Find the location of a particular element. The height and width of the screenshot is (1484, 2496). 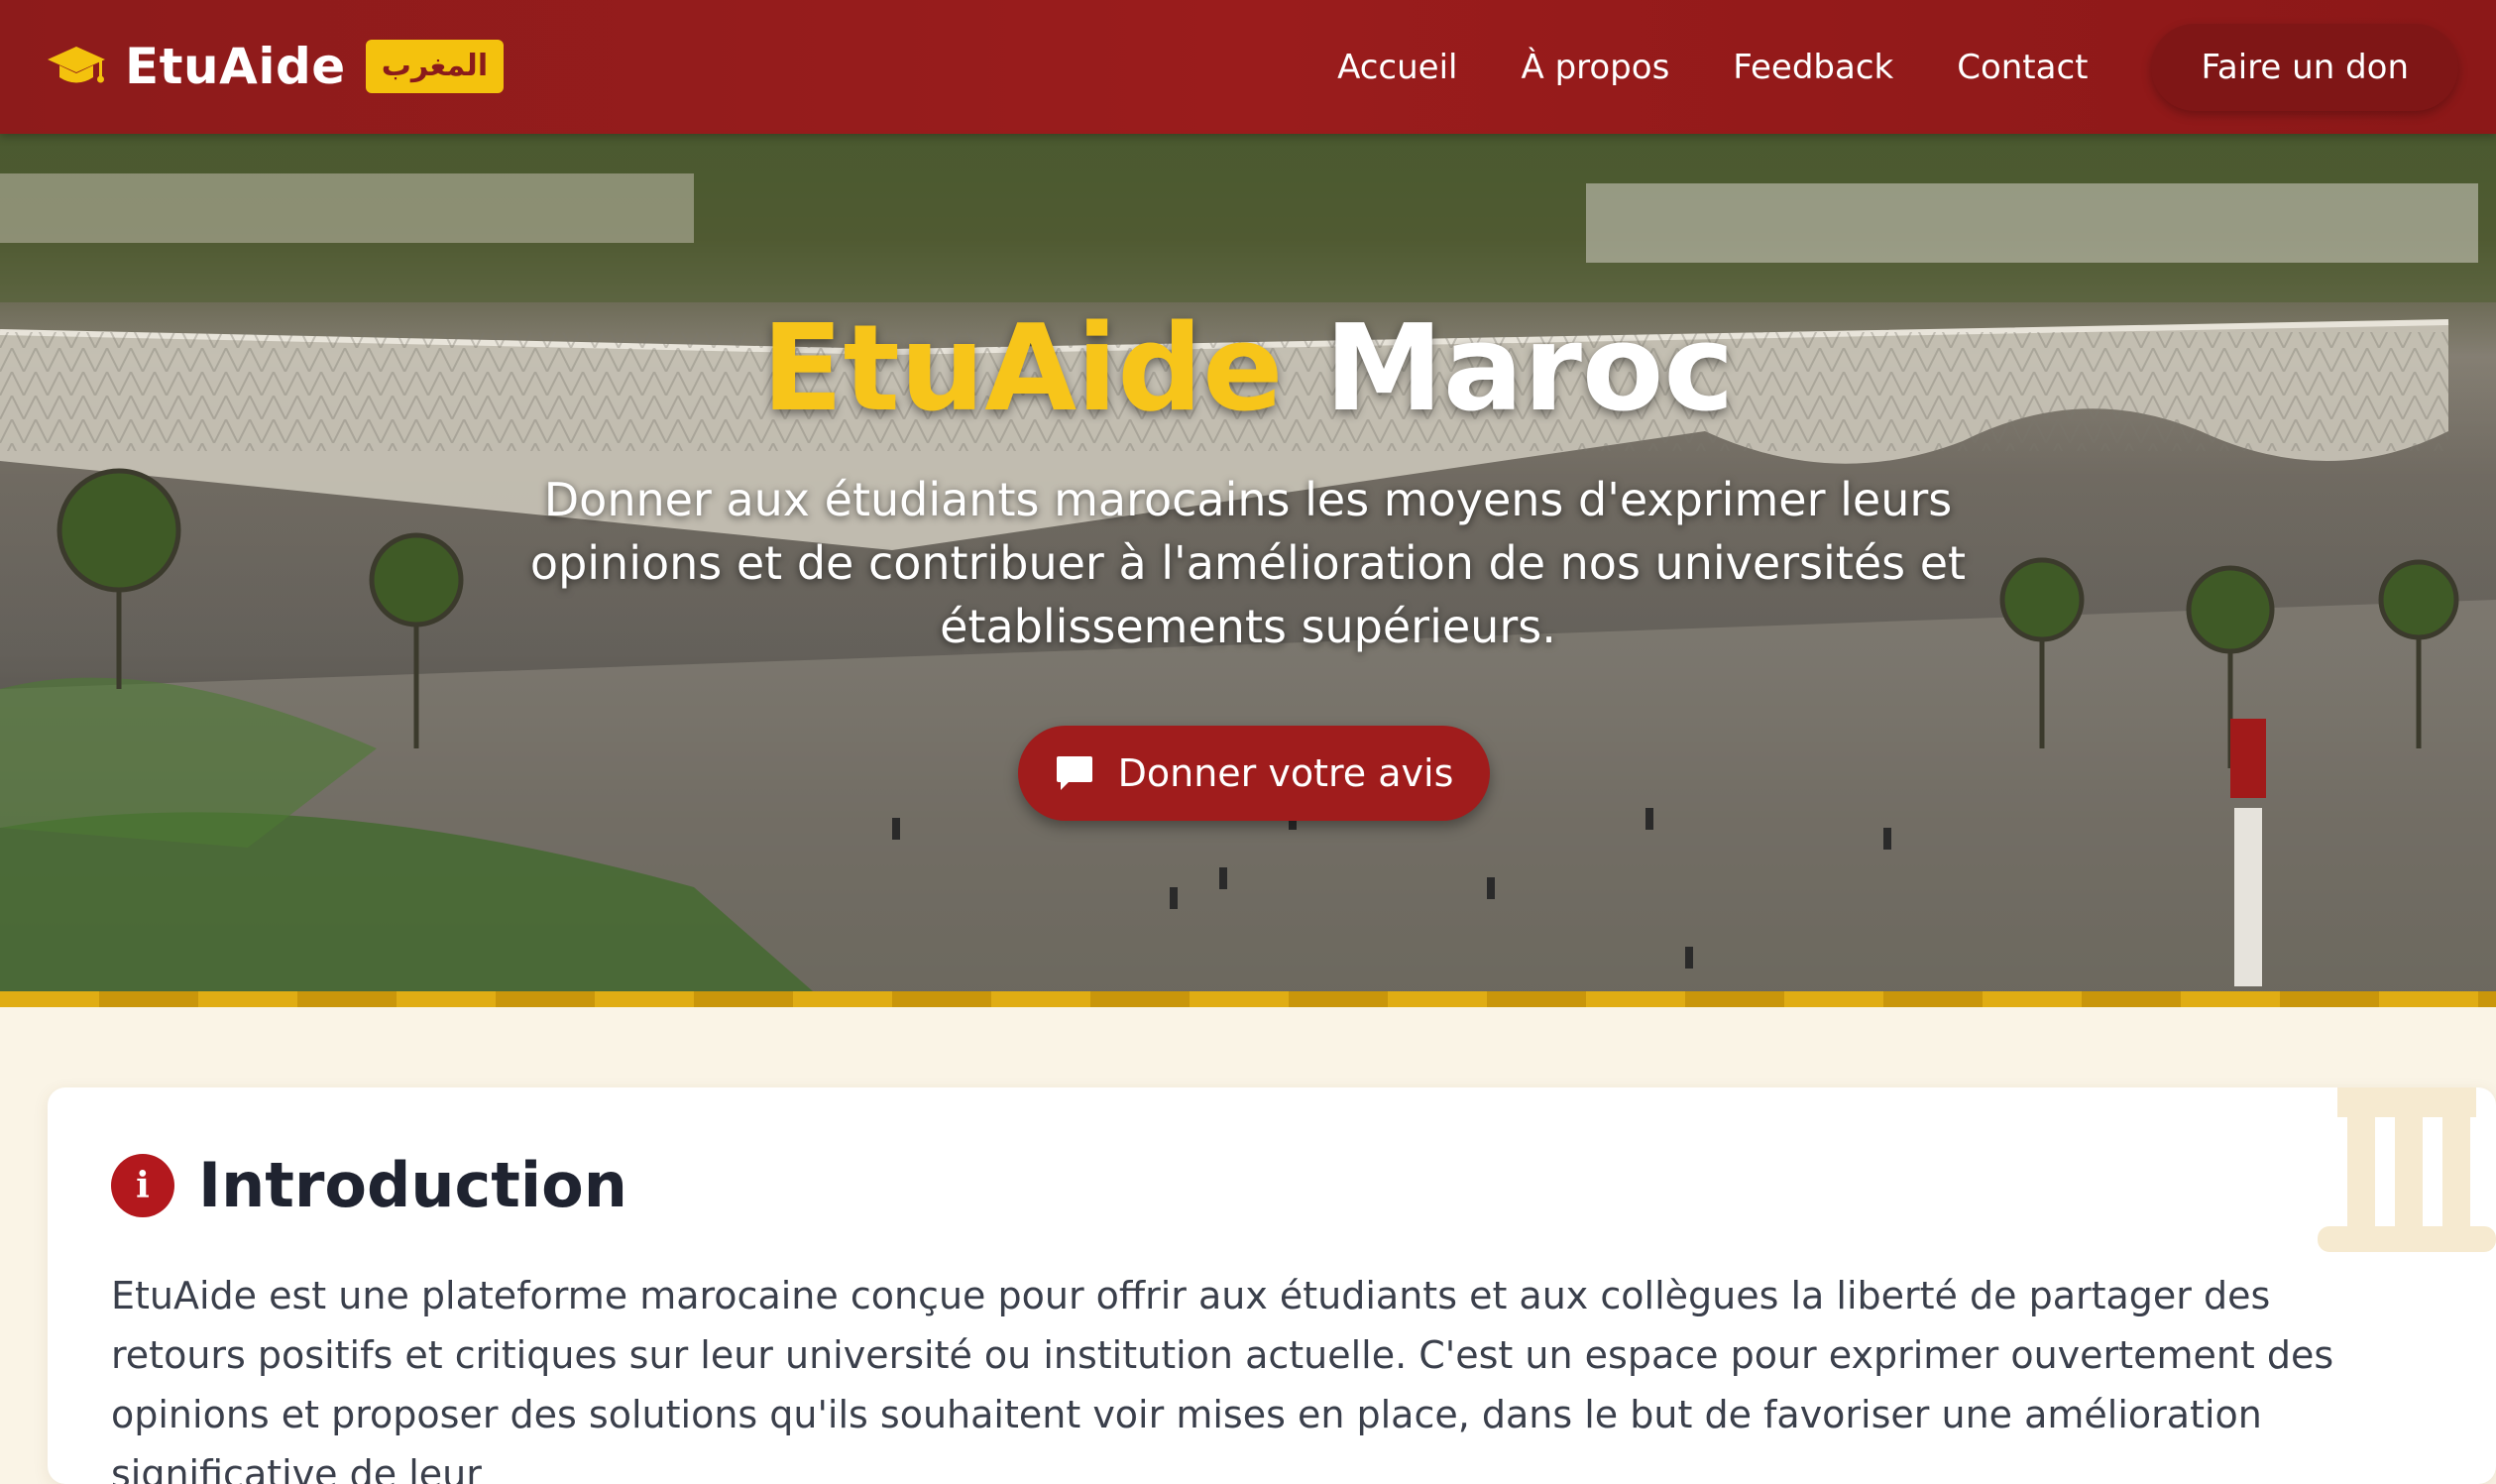

hero-title: EtuAide Maroc is located at coordinates (1248, 369).